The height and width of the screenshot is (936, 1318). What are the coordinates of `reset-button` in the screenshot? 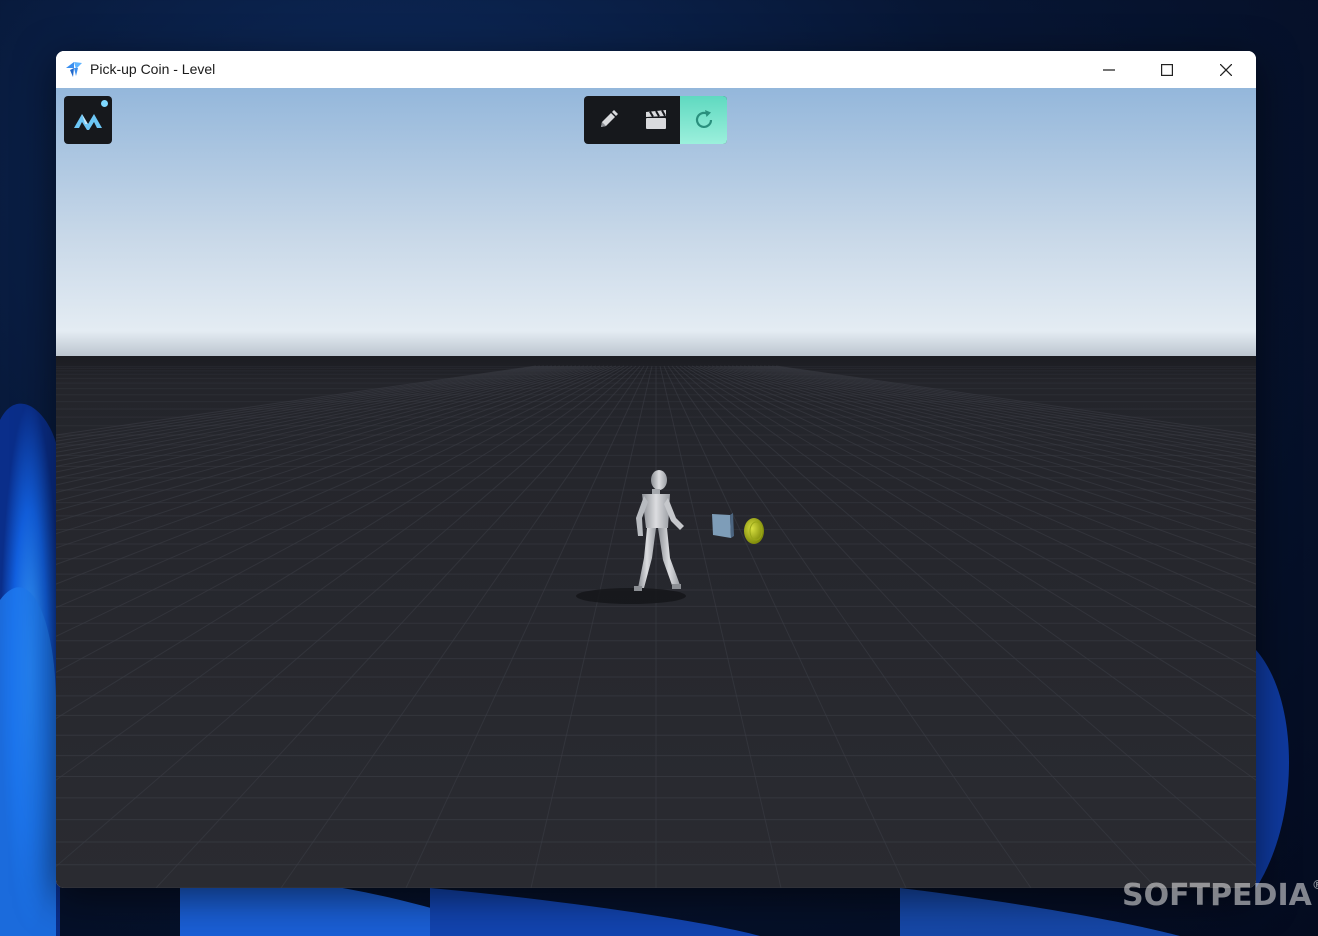 It's located at (703, 120).